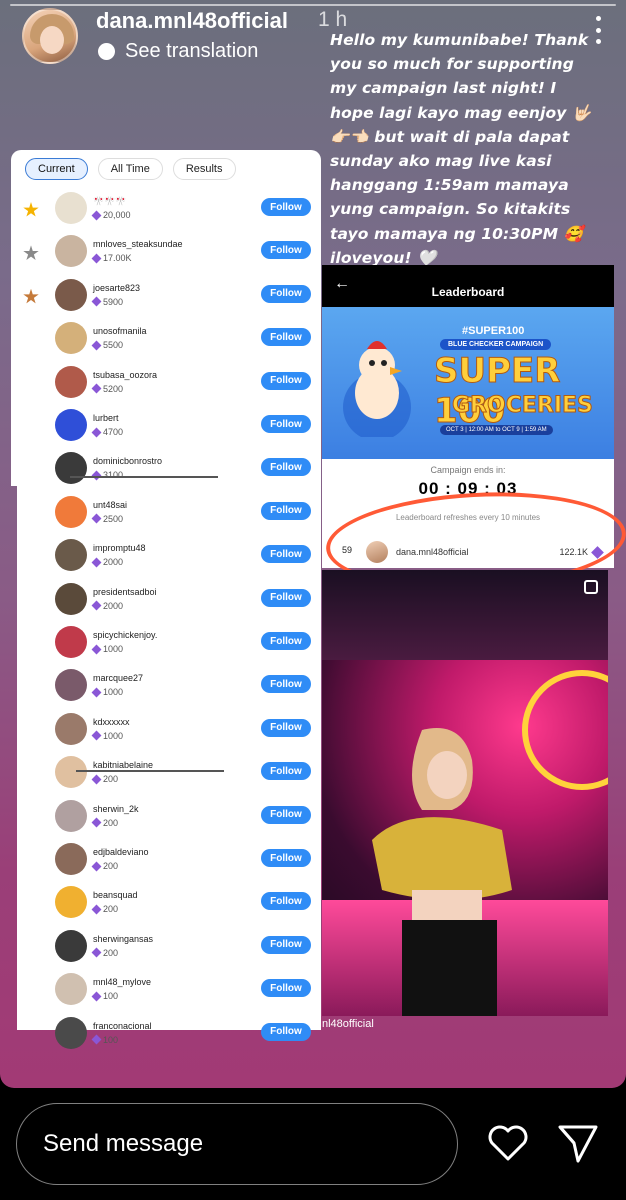 Image resolution: width=626 pixels, height=1200 pixels. What do you see at coordinates (468, 286) in the screenshot?
I see `leaderboard-header: ← Leaderboard` at bounding box center [468, 286].